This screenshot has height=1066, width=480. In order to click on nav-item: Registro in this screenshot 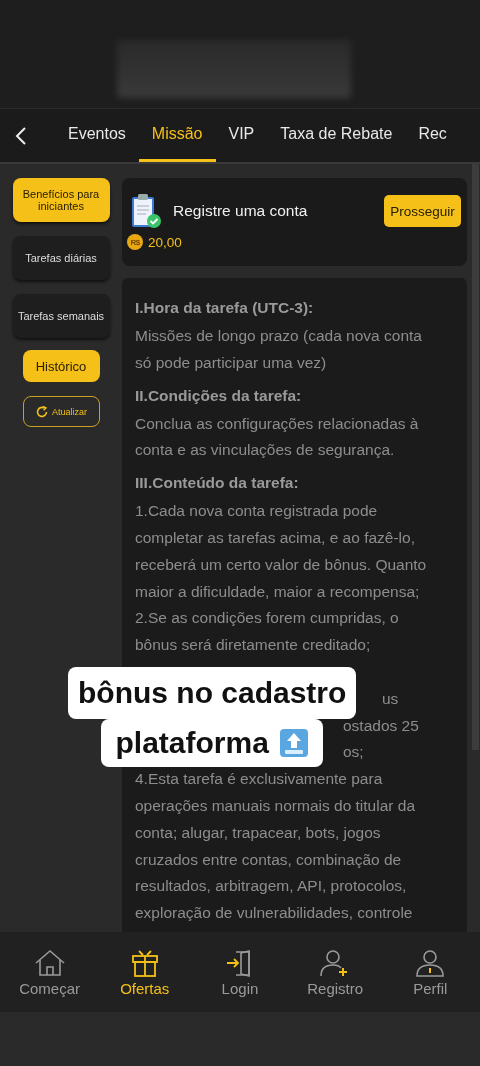, I will do `click(335, 972)`.